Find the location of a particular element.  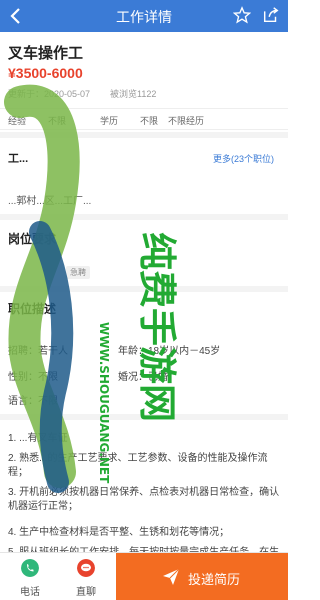

salary: ¥3500-6000 is located at coordinates (45, 73).